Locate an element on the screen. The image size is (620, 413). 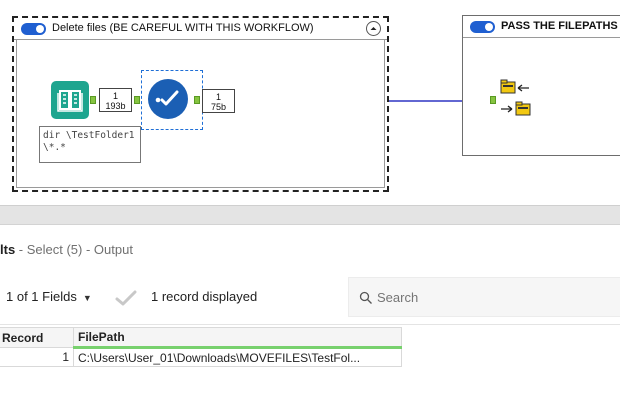
column-header-filepath: FilePath is located at coordinates (237, 338).